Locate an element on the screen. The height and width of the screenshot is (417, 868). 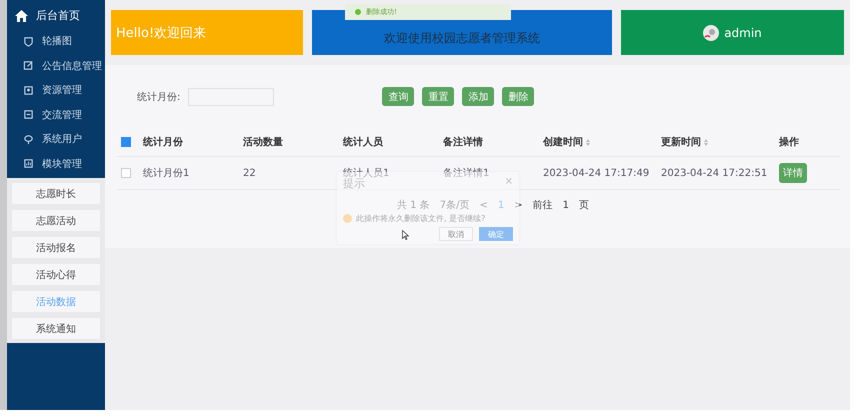
column-header: 操作 is located at coordinates (789, 142).